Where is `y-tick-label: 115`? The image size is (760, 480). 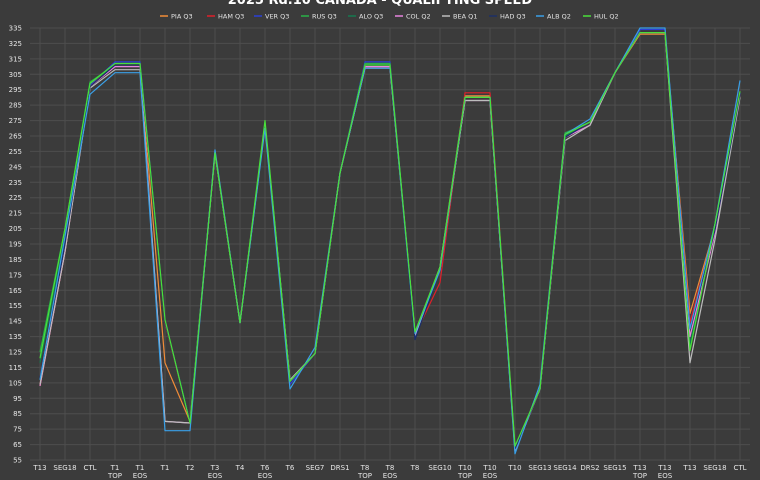 y-tick-label: 115 is located at coordinates (15, 368).